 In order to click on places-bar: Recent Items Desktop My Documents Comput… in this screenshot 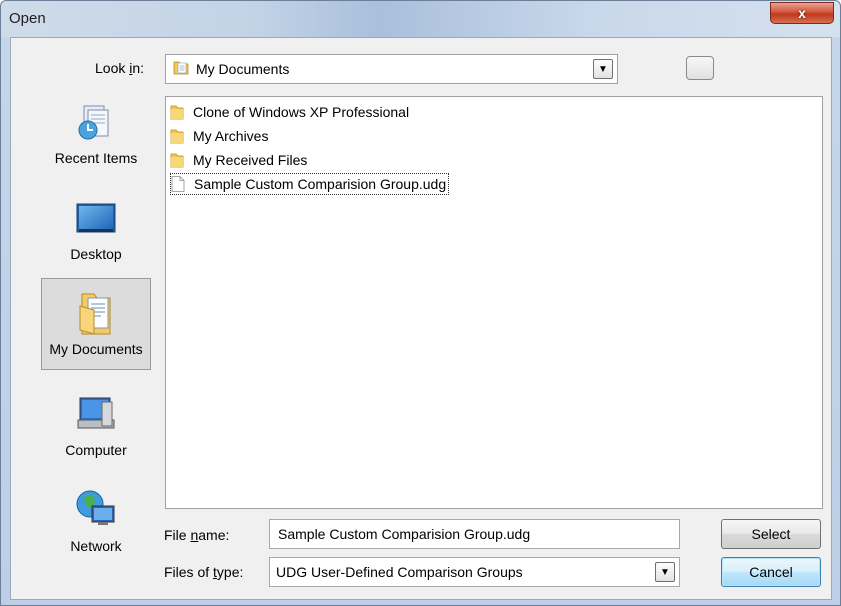, I will do `click(89, 328)`.